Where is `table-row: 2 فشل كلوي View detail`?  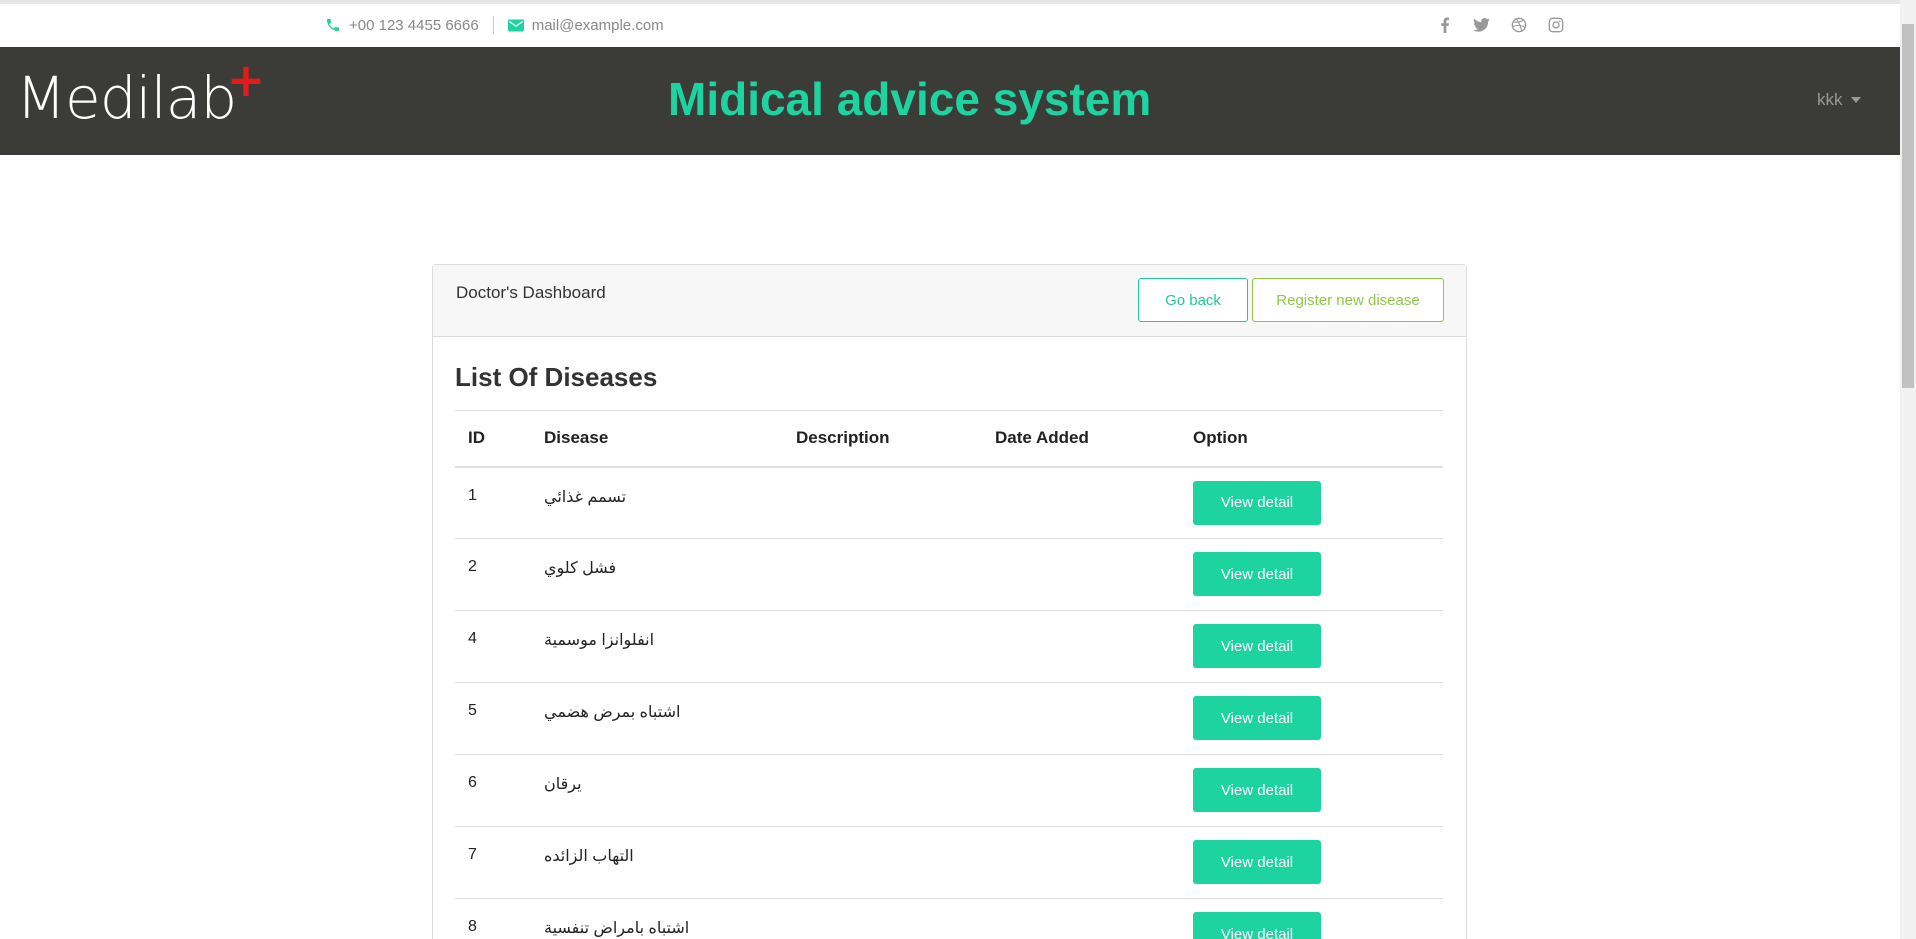 table-row: 2 فشل كلوي View detail is located at coordinates (949, 574).